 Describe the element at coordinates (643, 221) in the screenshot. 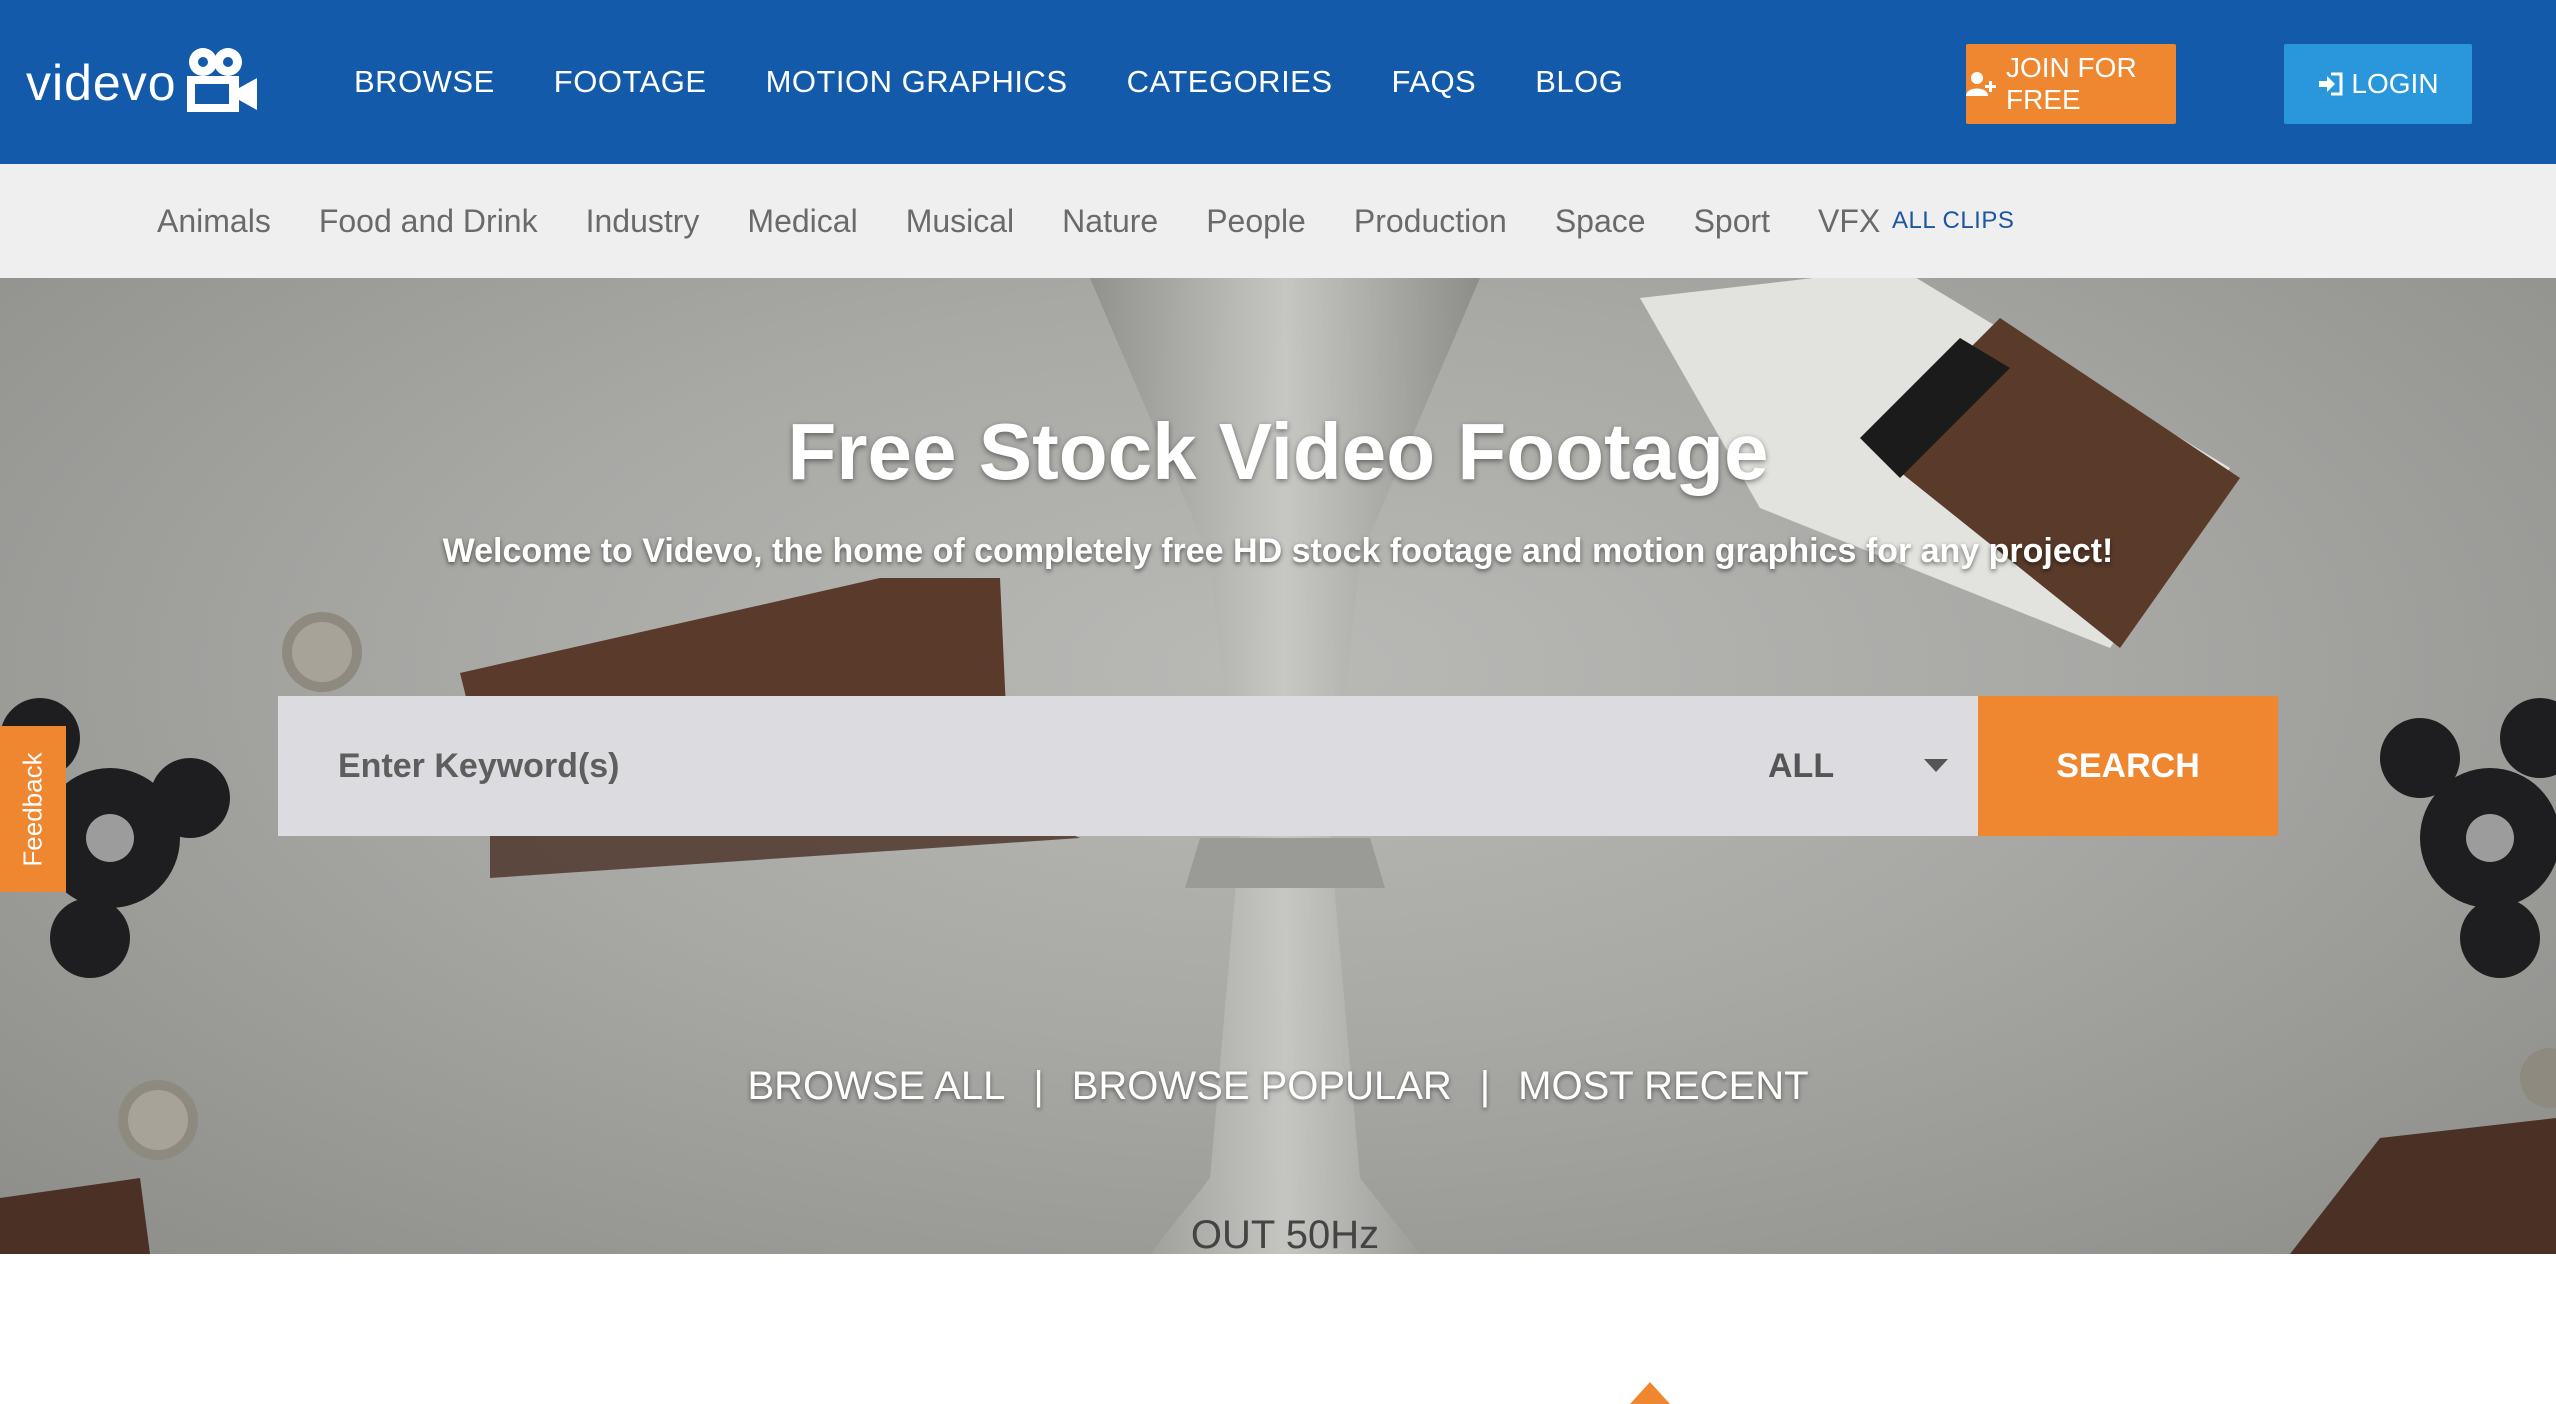

I see `category-industry: Industry` at that location.